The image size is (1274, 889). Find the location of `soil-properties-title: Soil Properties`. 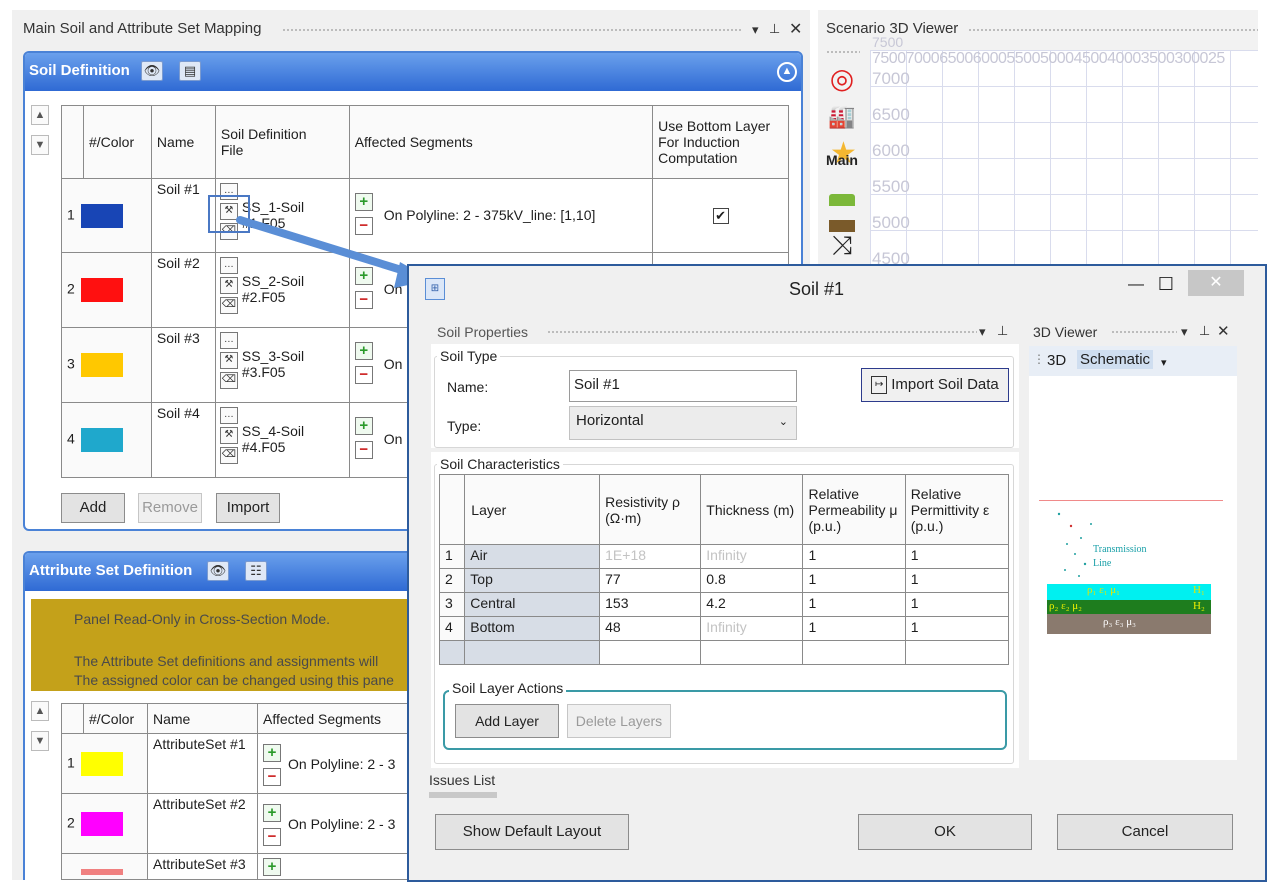

soil-properties-title: Soil Properties is located at coordinates (483, 332).